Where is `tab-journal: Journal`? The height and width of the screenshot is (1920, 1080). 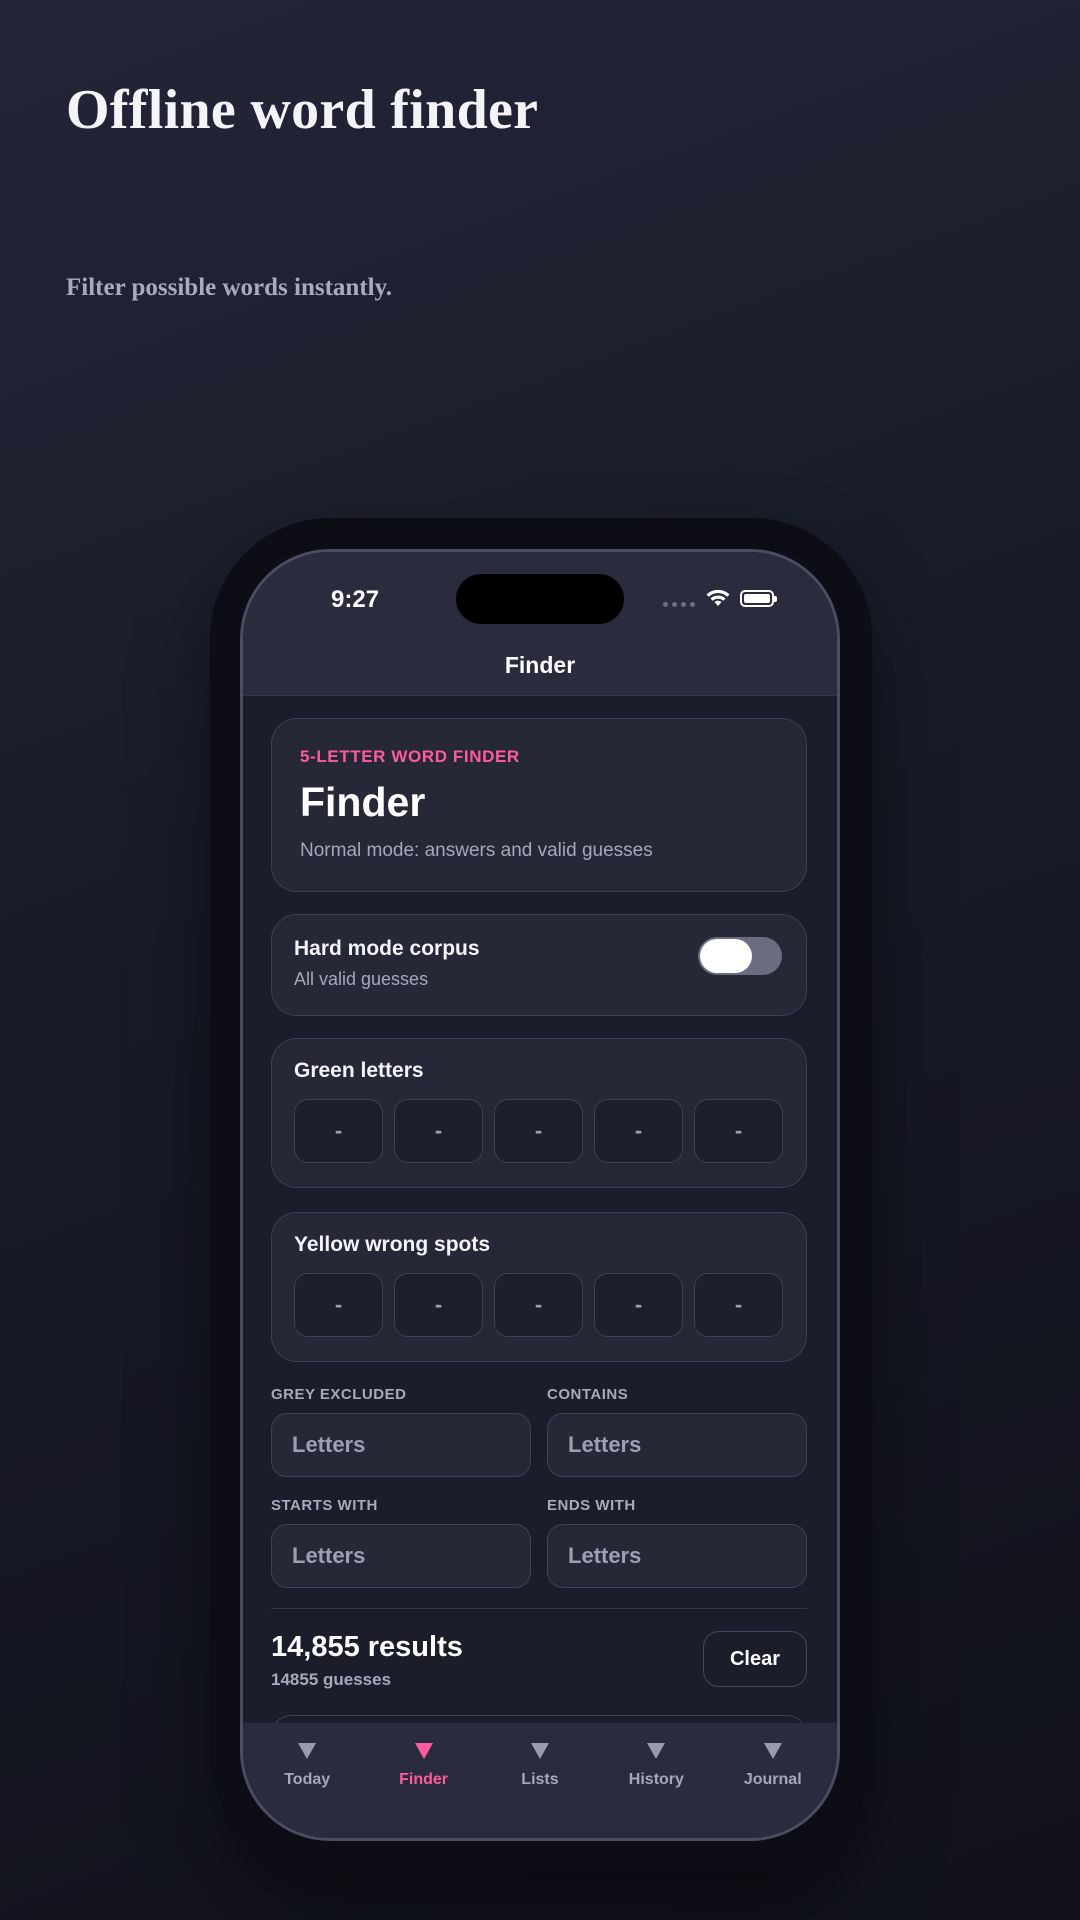 tab-journal: Journal is located at coordinates (773, 1780).